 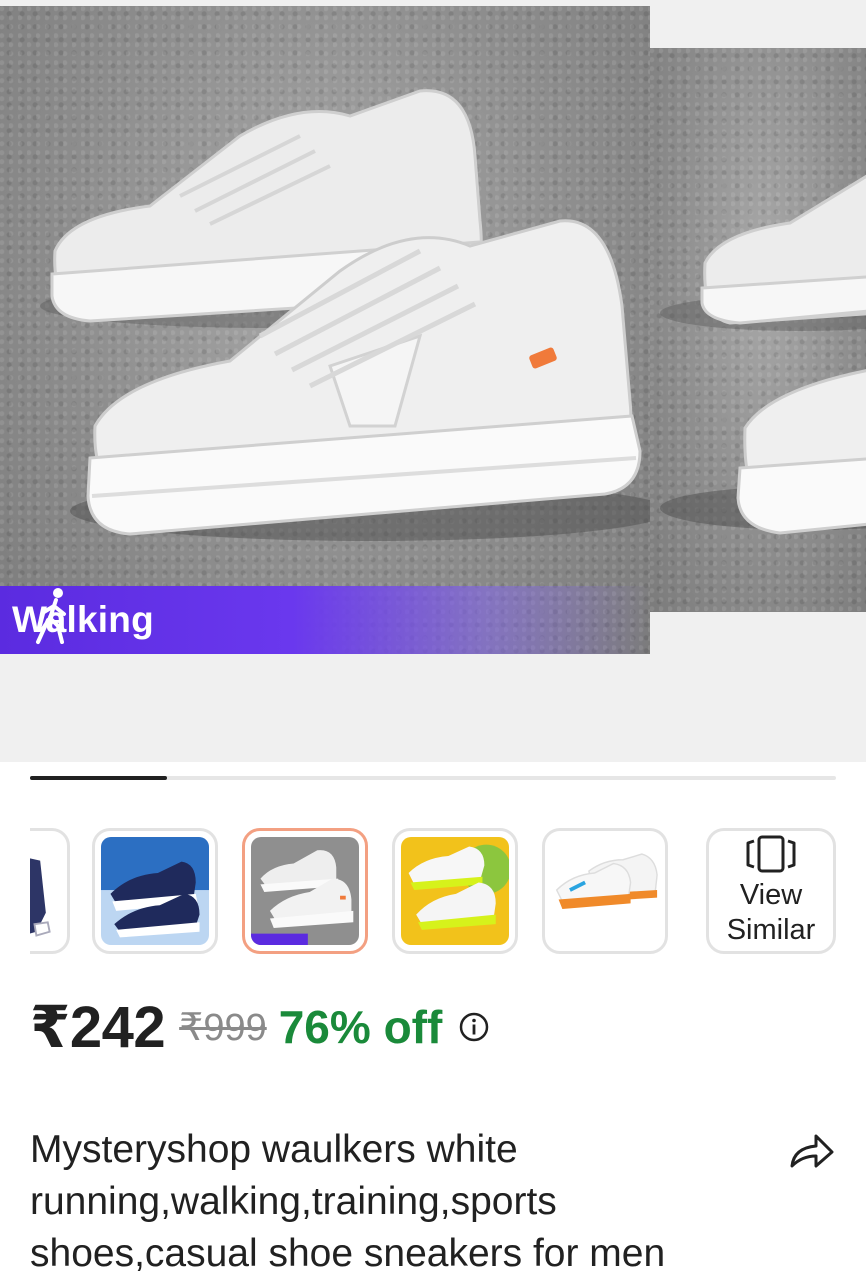 I want to click on gallery-progress-track, so click(x=433, y=778).